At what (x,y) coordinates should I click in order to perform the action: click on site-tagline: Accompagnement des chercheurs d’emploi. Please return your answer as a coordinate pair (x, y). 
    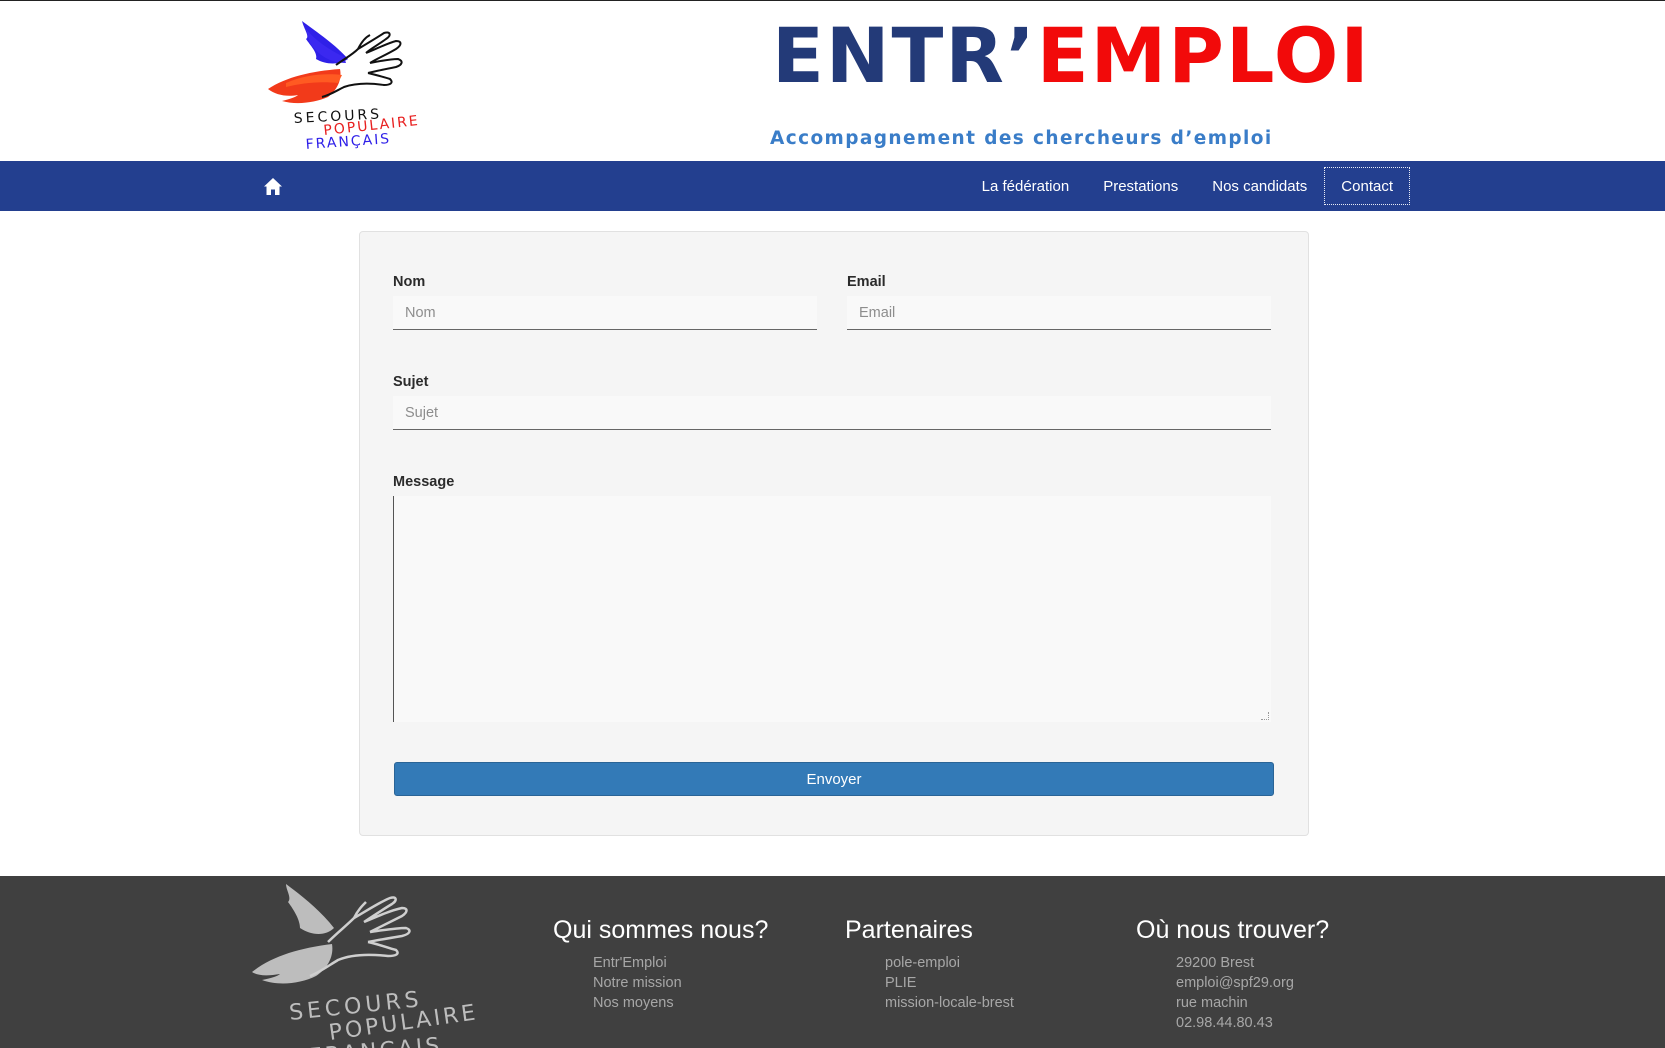
    Looking at the image, I should click on (1021, 138).